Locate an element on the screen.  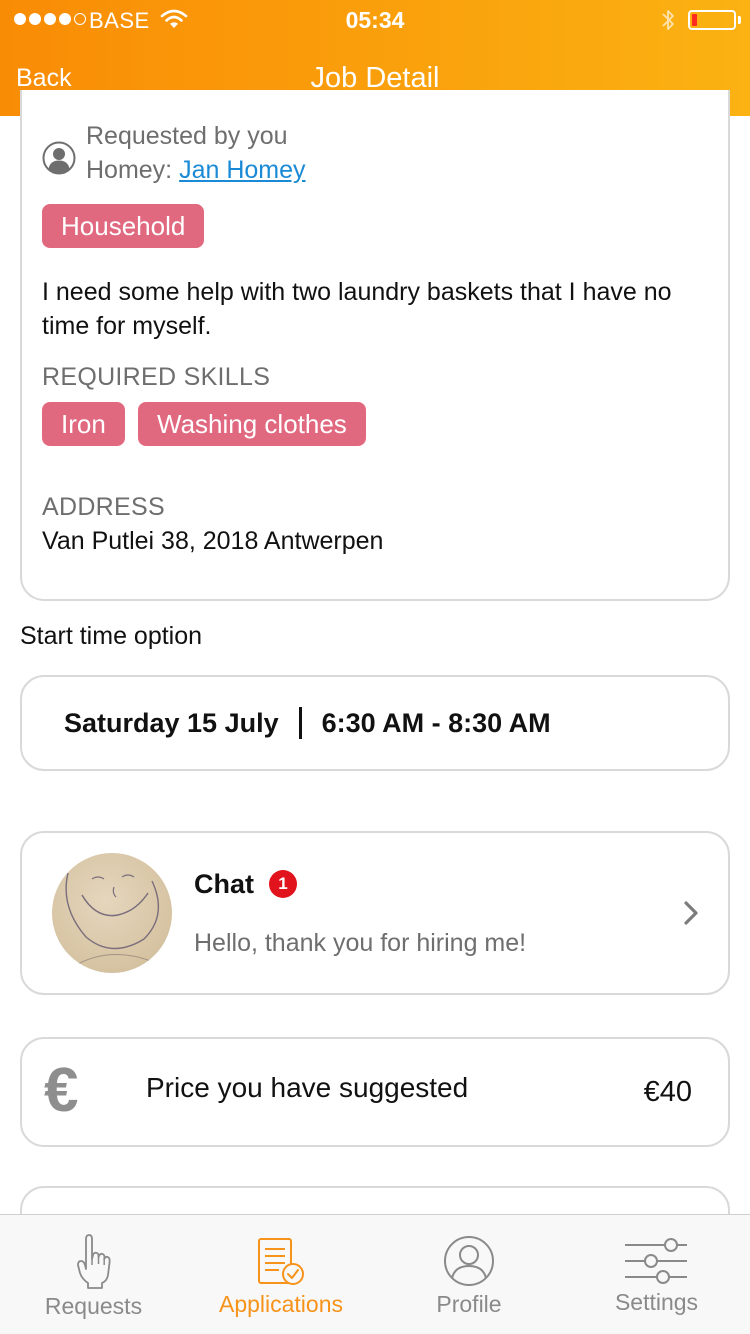
skill-tag: Iron is located at coordinates (83, 424).